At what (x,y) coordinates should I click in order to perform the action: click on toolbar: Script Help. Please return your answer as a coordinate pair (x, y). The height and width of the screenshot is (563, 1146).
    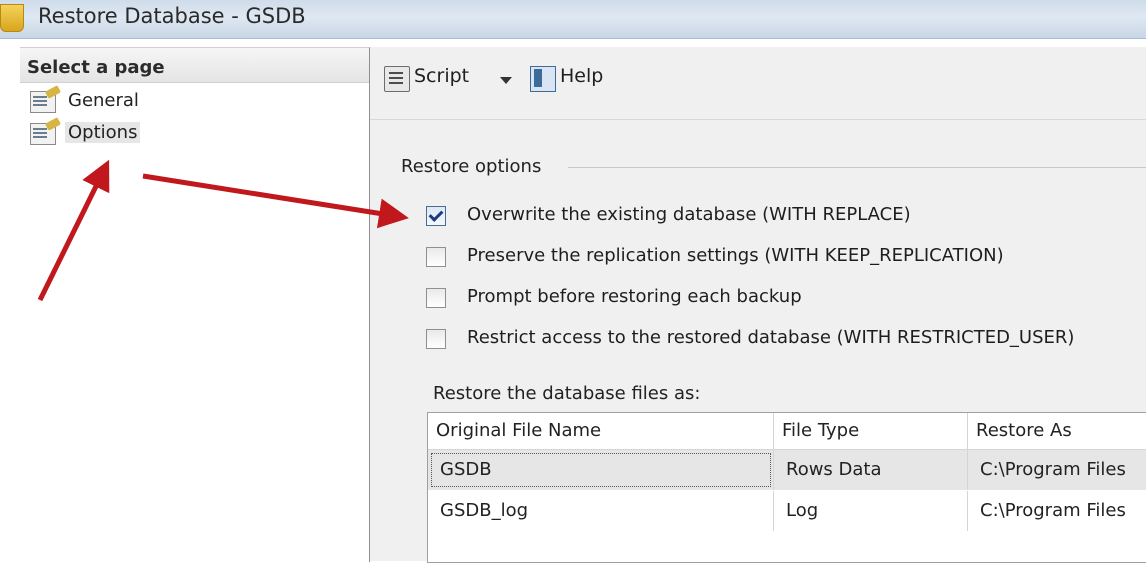
    Looking at the image, I should click on (758, 83).